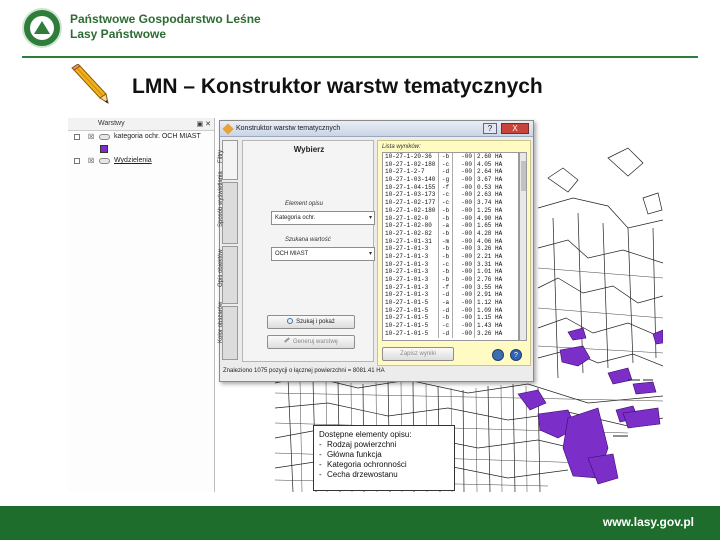 The image size is (720, 540). What do you see at coordinates (384, 455) in the screenshot?
I see `infobox-item: Główna funkcja` at bounding box center [384, 455].